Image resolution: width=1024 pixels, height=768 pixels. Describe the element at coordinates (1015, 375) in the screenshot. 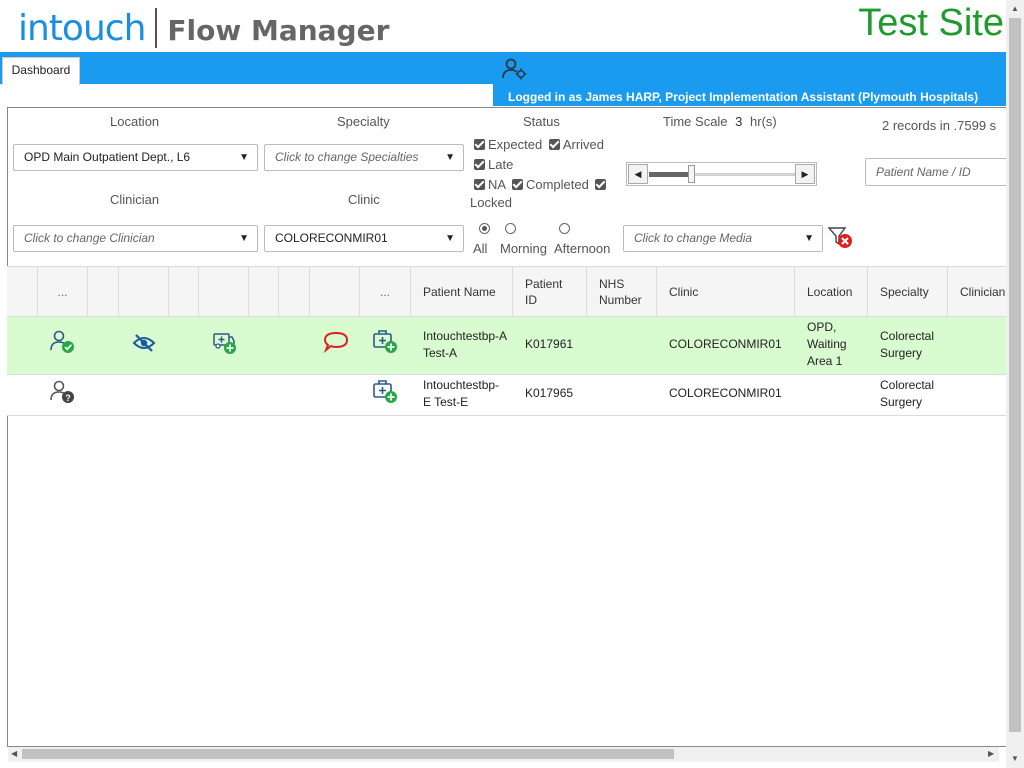

I see `vertical-scroll-thumb` at that location.